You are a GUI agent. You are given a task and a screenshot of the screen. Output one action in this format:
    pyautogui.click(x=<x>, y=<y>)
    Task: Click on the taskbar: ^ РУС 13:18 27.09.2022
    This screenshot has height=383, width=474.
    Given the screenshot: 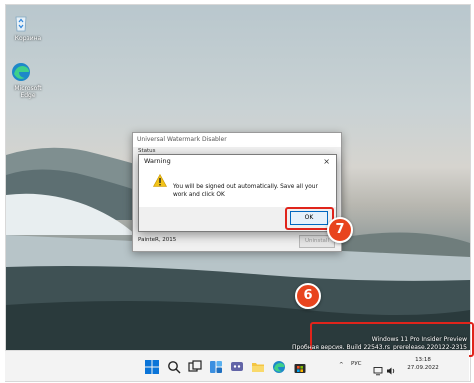 What is the action you would take?
    pyautogui.click(x=237, y=365)
    